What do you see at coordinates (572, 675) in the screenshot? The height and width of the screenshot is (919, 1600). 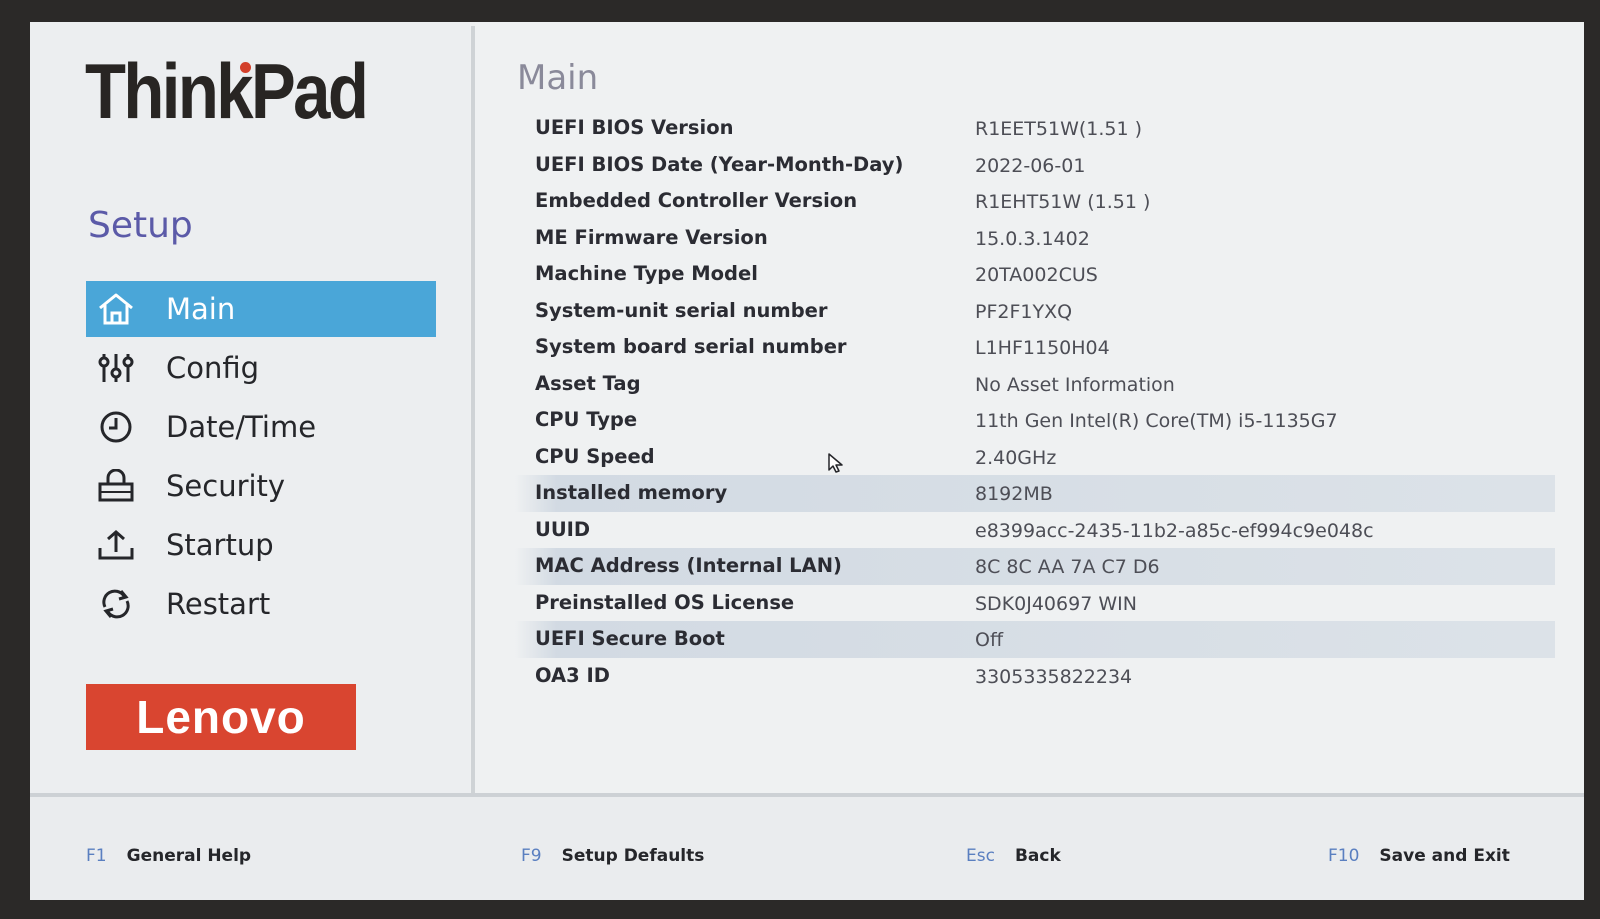 I see `info-label: OA3 ID` at bounding box center [572, 675].